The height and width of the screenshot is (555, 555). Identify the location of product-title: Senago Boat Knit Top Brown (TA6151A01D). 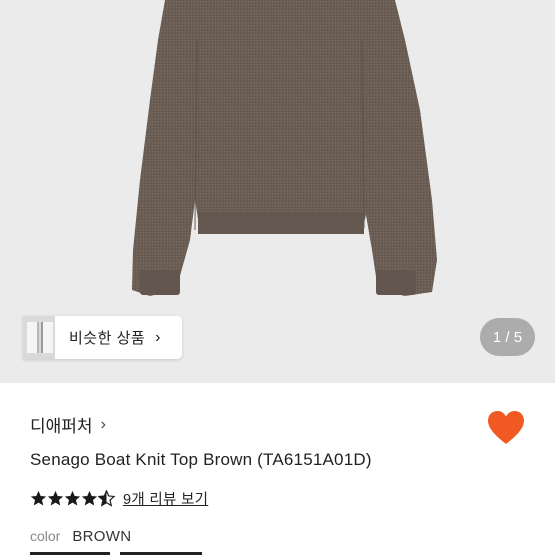
(201, 459).